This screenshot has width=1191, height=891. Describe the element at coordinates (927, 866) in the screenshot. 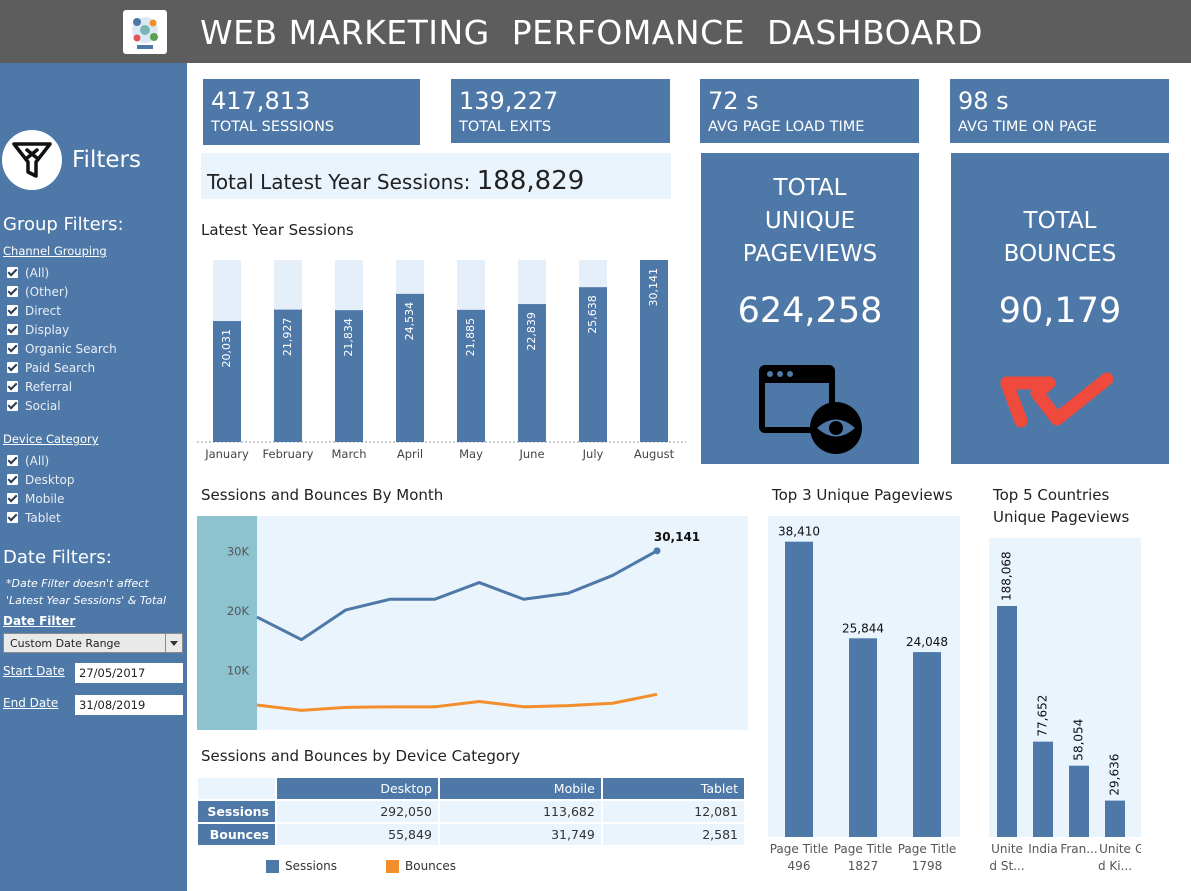

I see `x-tick-label: 1798` at that location.